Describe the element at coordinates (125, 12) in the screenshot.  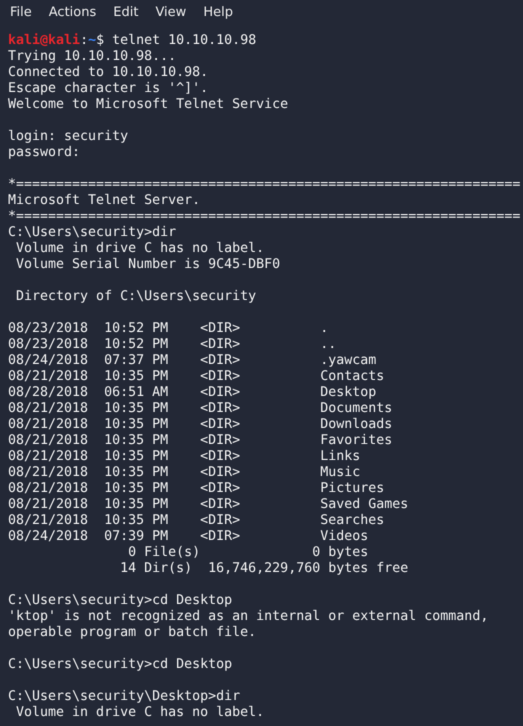
I see `menu-item: Edit` at that location.